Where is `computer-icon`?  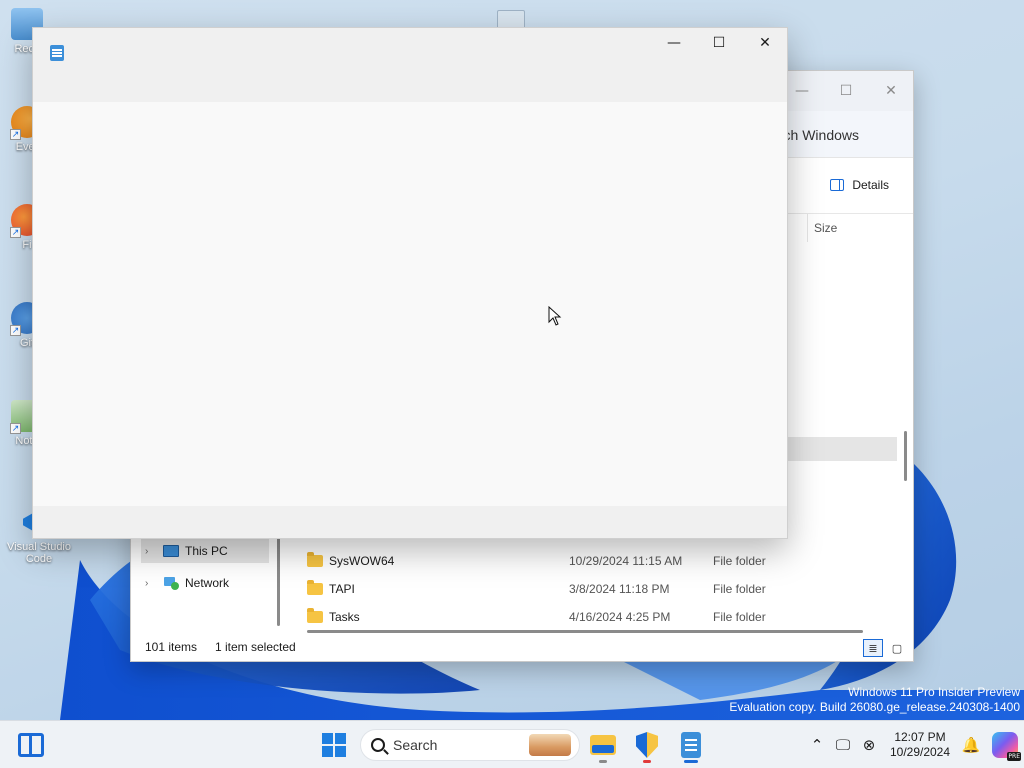 computer-icon is located at coordinates (171, 551).